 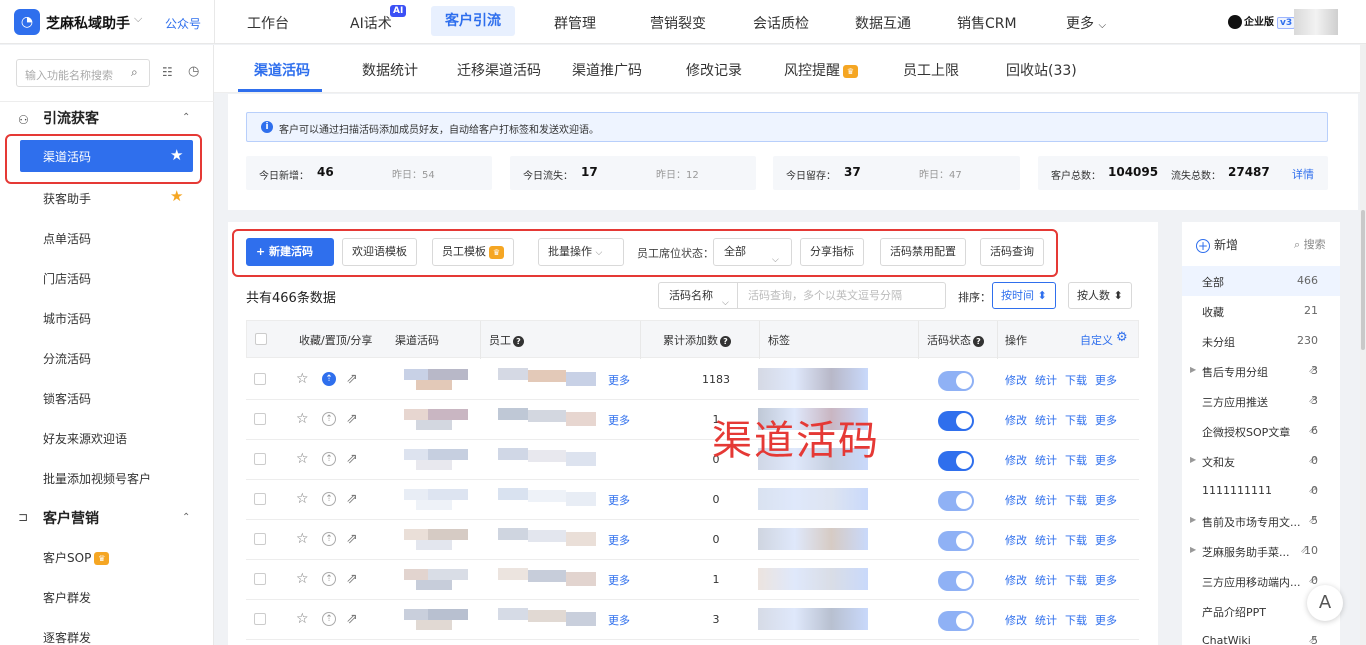 I want to click on sidebar-item-batch-video-add: 批量添加视频号客户, so click(x=97, y=478).